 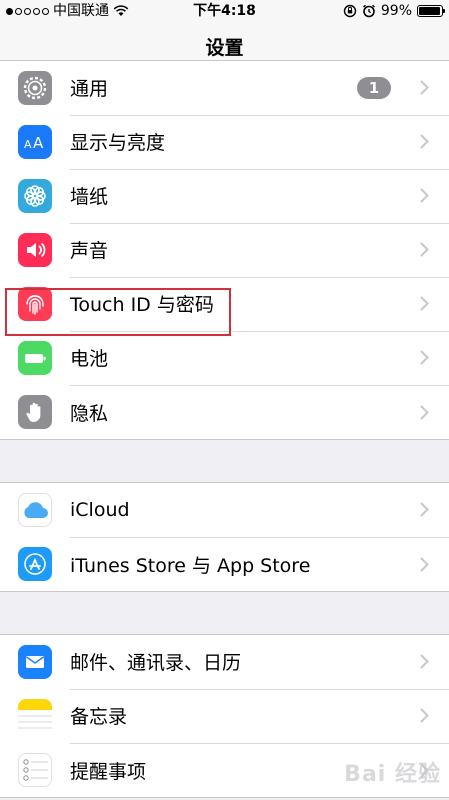 I want to click on row-label: 显示与亮度, so click(x=118, y=143).